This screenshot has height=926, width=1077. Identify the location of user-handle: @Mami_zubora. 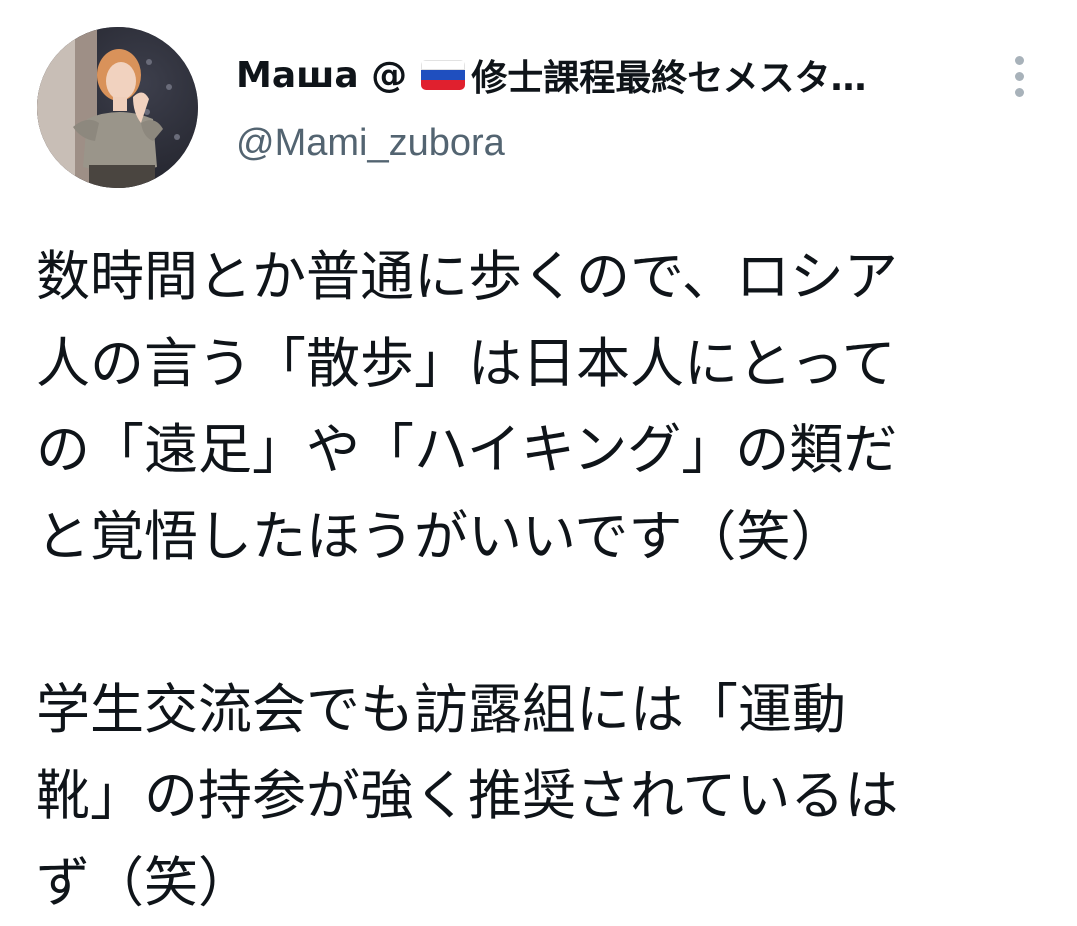
(370, 143).